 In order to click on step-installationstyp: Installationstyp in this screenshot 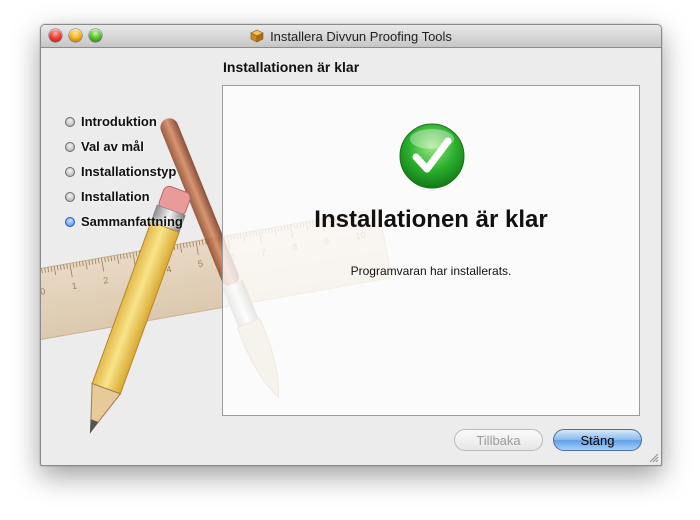, I will do `click(124, 171)`.